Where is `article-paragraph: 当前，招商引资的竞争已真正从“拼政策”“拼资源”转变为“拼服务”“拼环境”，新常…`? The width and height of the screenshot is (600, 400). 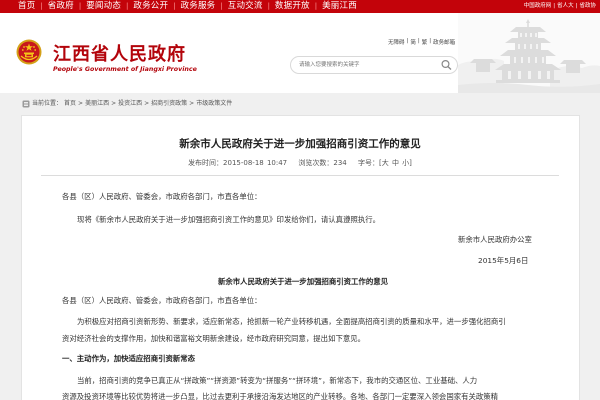 article-paragraph: 当前，招商引资的竞争已真正从“拼政策”“拼资源”转变为“拼服务”“拼环境”，新常… is located at coordinates (277, 380).